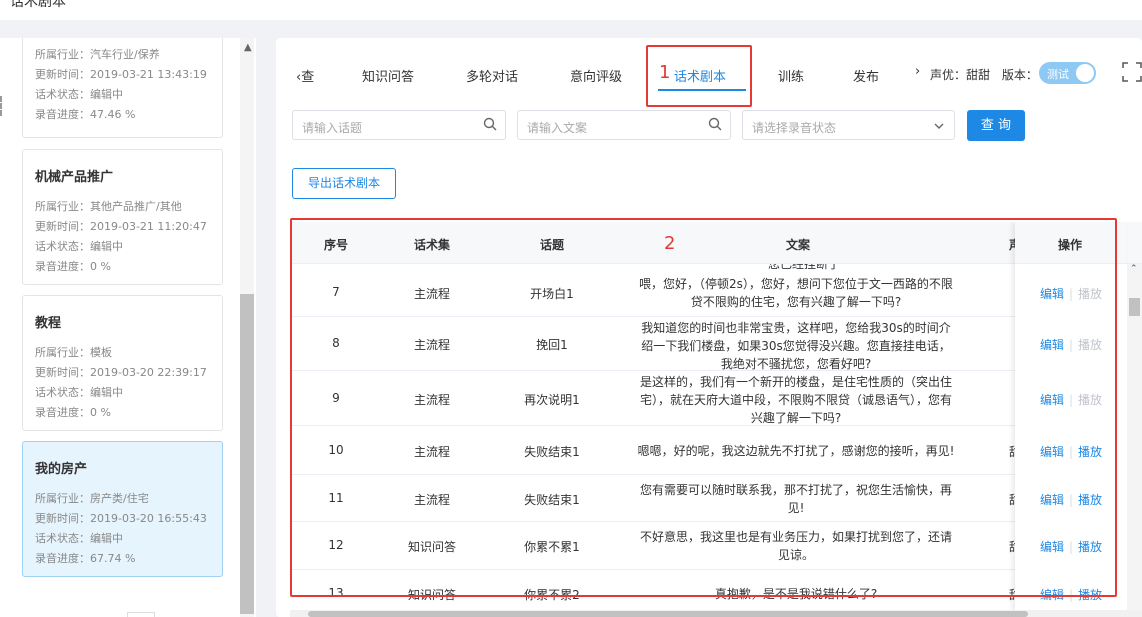 This screenshot has height=617, width=1142. I want to click on cell-topic: 开场白1, so click(552, 294).